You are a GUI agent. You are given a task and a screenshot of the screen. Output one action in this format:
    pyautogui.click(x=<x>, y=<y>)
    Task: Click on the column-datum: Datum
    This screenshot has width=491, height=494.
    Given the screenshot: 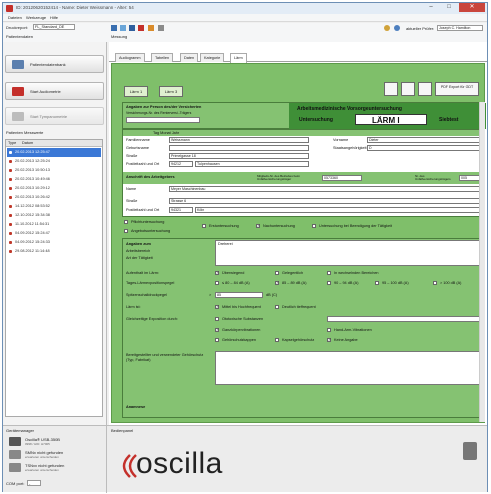 What is the action you would take?
    pyautogui.click(x=27, y=143)
    